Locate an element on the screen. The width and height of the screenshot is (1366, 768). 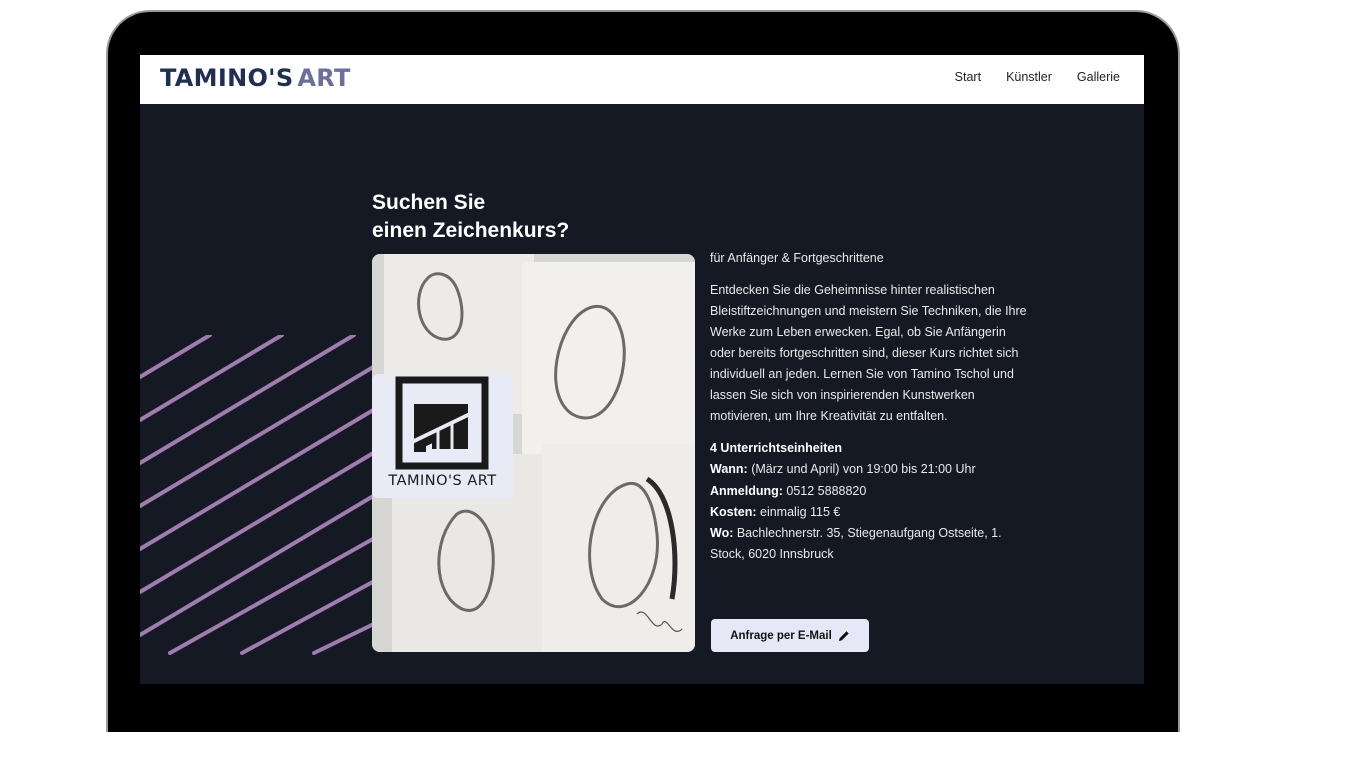
tamino-logo-icon is located at coordinates (442, 423).